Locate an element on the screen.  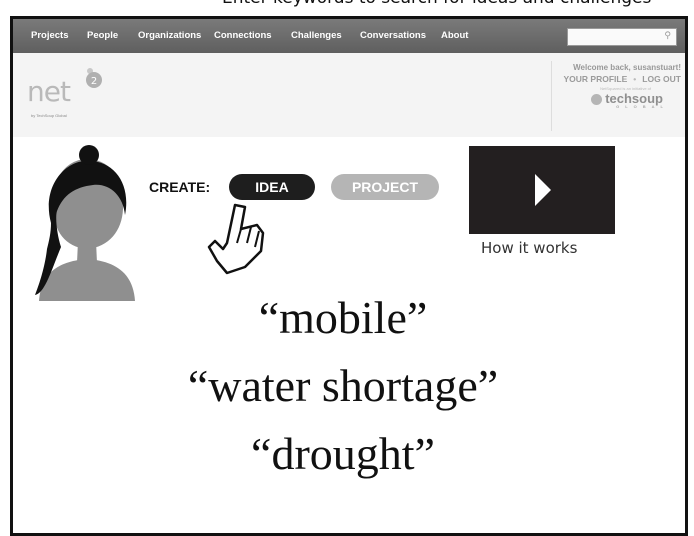
search-input: ⚲ is located at coordinates (622, 37).